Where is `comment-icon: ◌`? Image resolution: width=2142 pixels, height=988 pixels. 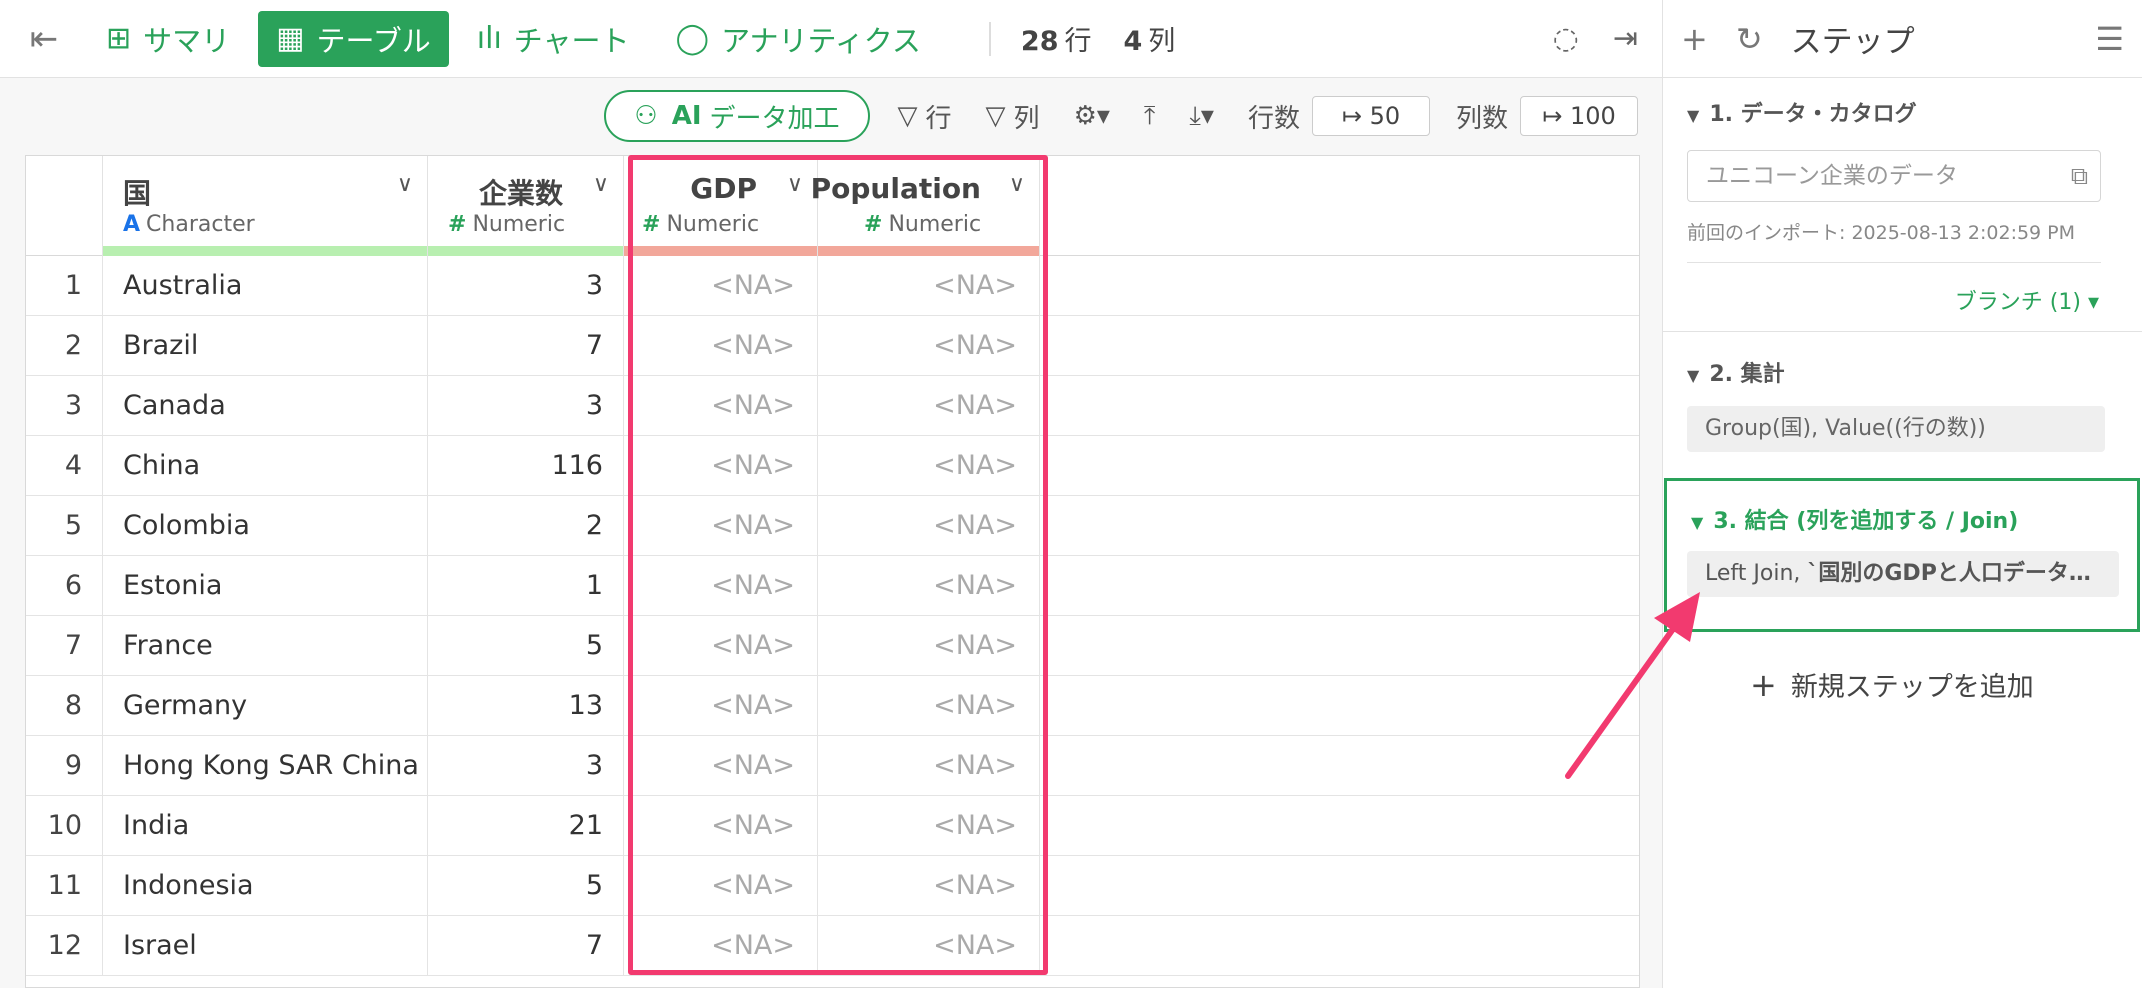 comment-icon: ◌ is located at coordinates (1566, 38).